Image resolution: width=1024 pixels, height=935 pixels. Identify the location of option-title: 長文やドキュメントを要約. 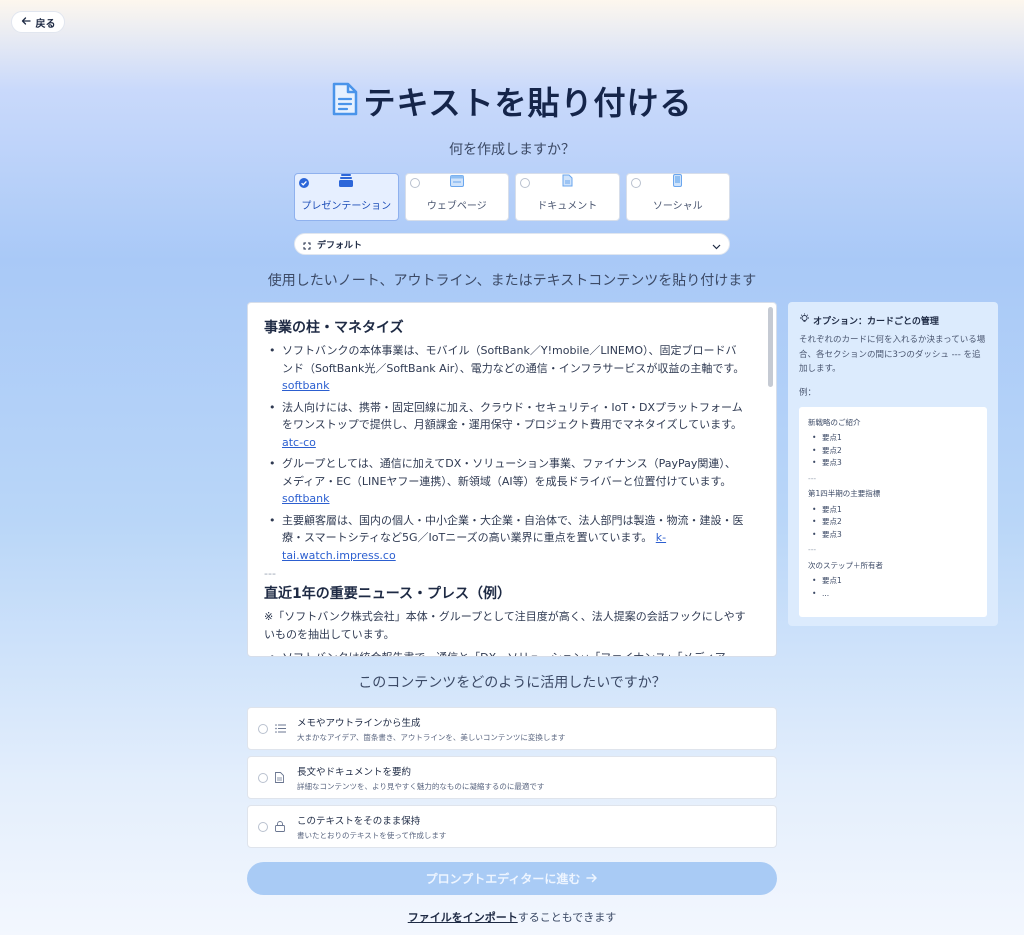
(354, 772).